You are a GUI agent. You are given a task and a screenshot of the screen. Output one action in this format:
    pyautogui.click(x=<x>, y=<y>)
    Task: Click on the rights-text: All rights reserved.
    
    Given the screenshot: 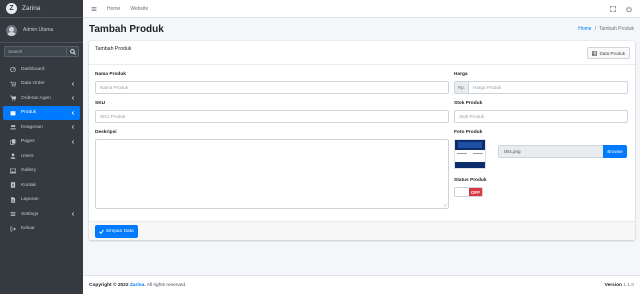 What is the action you would take?
    pyautogui.click(x=166, y=285)
    